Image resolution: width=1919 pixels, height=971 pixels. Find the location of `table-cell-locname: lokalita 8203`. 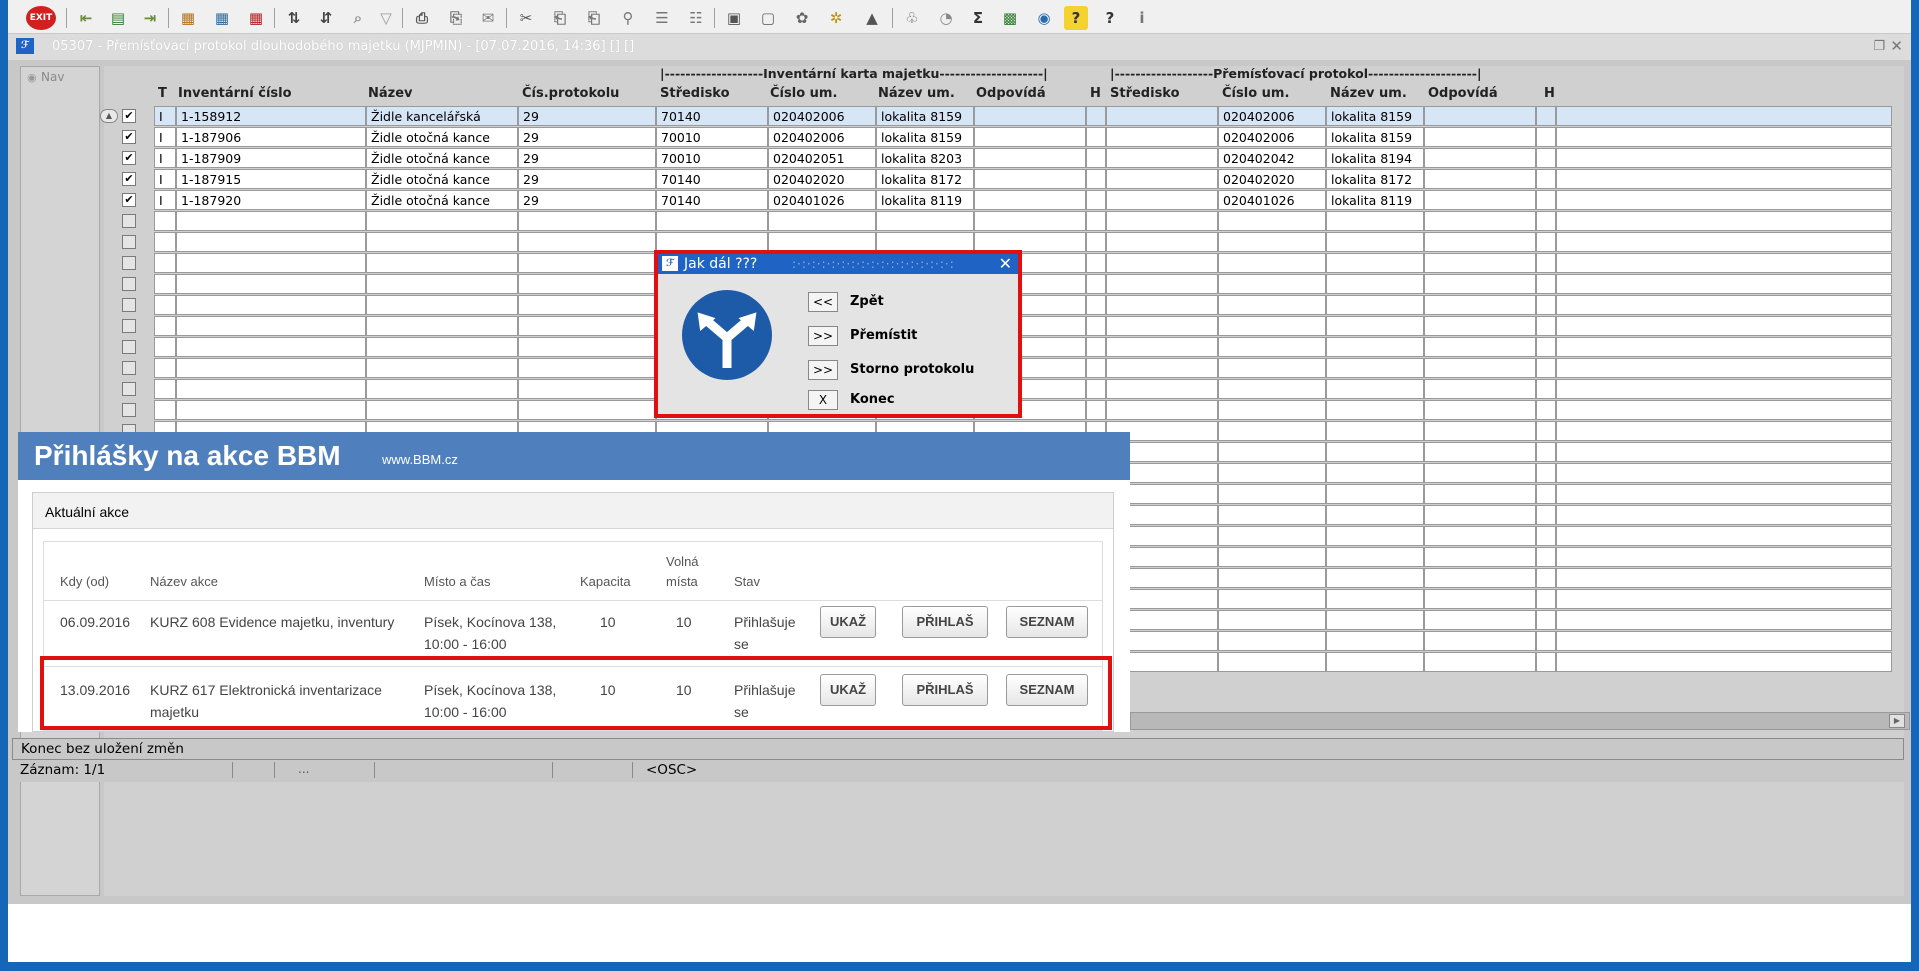

table-cell-locname: lokalita 8203 is located at coordinates (925, 158).